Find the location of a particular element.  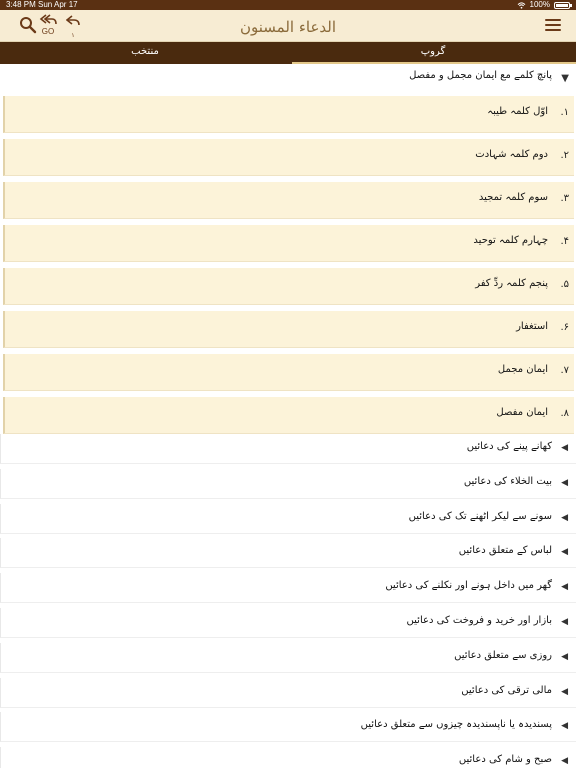

sub-item: ۷. ایمان مجمل is located at coordinates (288, 372).